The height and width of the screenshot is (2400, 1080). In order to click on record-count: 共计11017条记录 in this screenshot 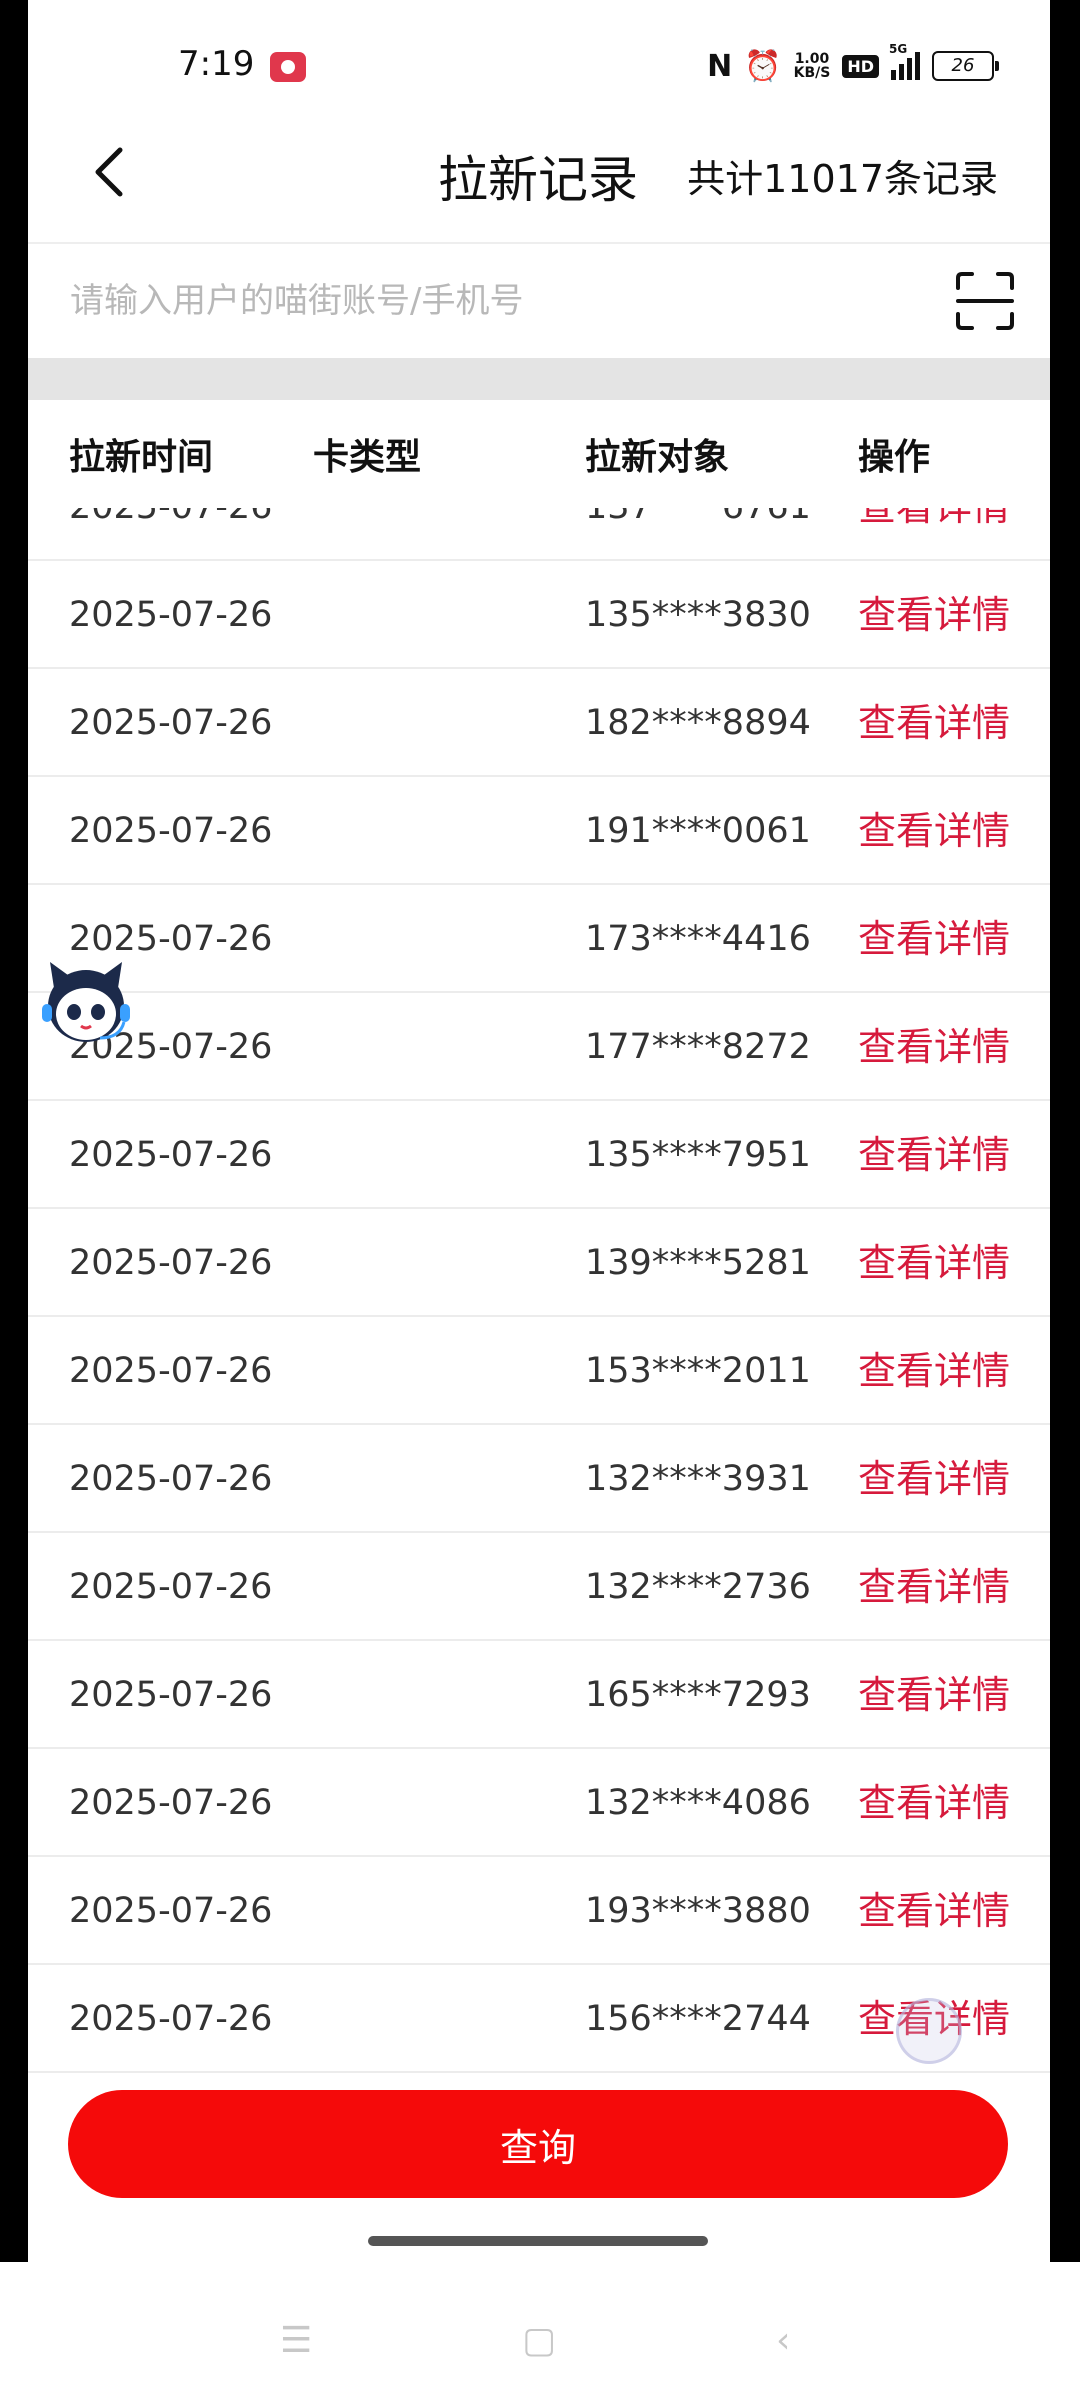, I will do `click(842, 179)`.